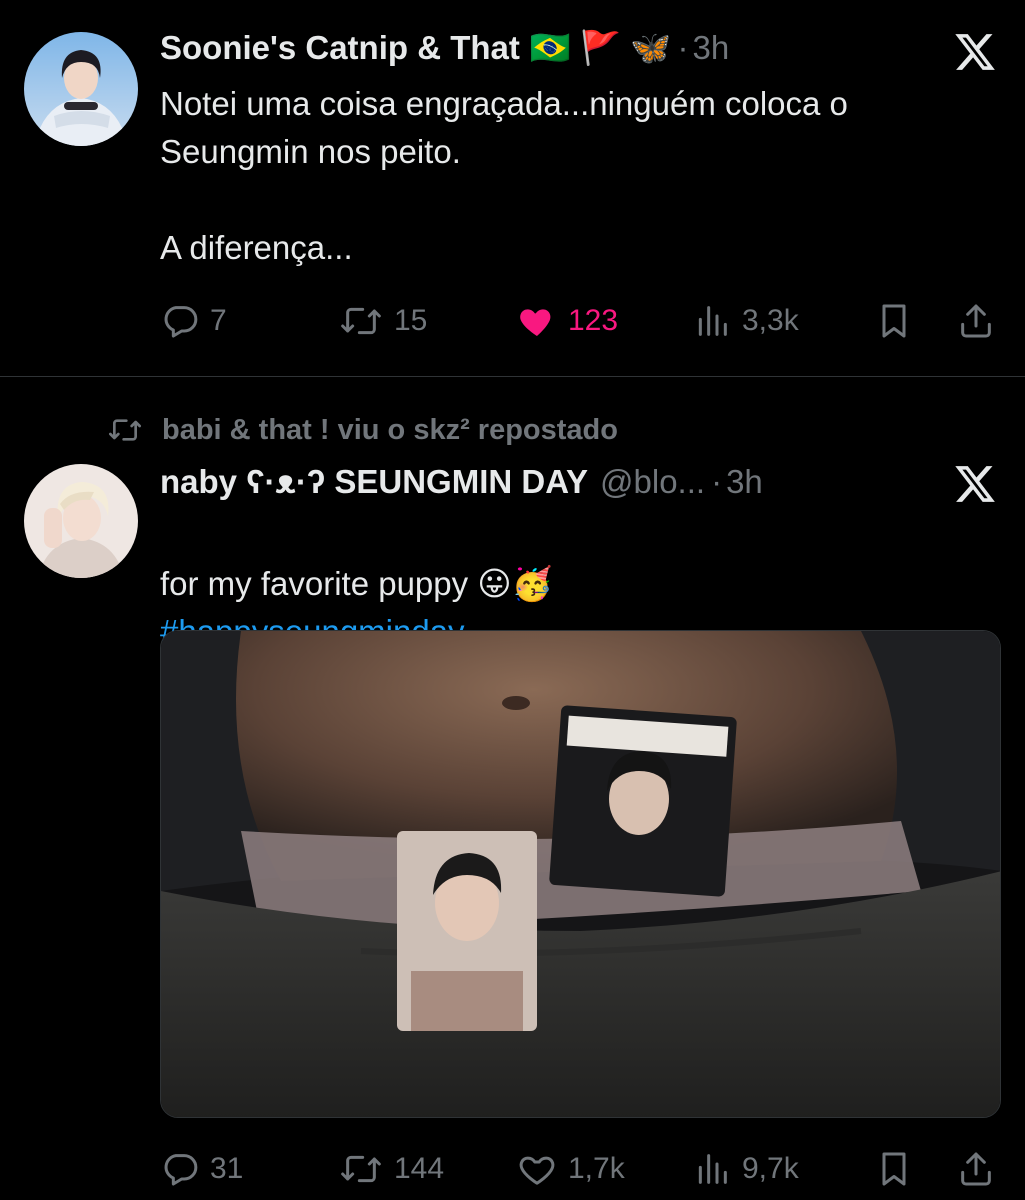 This screenshot has width=1025, height=1200. I want to click on repost-context: babi & that ! viu o skz² repostado, so click(362, 430).